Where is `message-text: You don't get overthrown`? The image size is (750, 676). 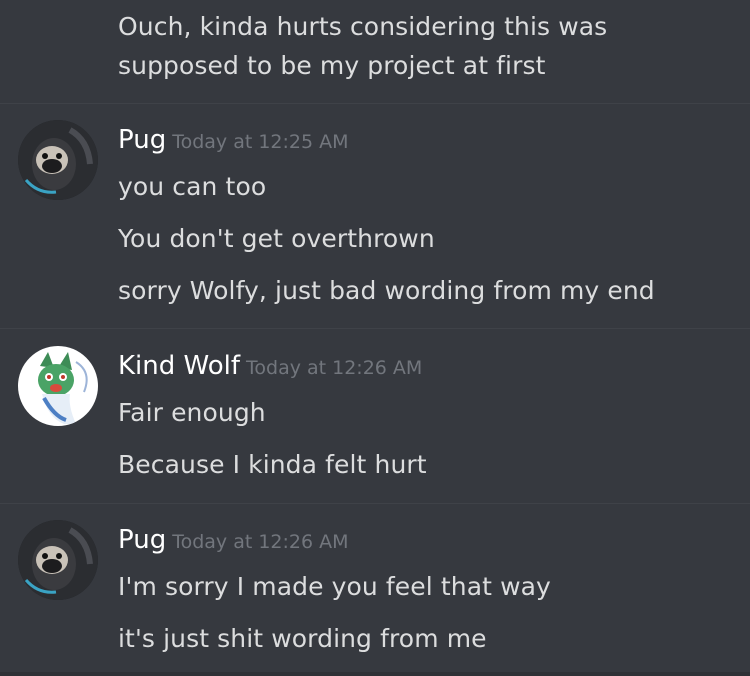 message-text: You don't get overthrown is located at coordinates (276, 238).